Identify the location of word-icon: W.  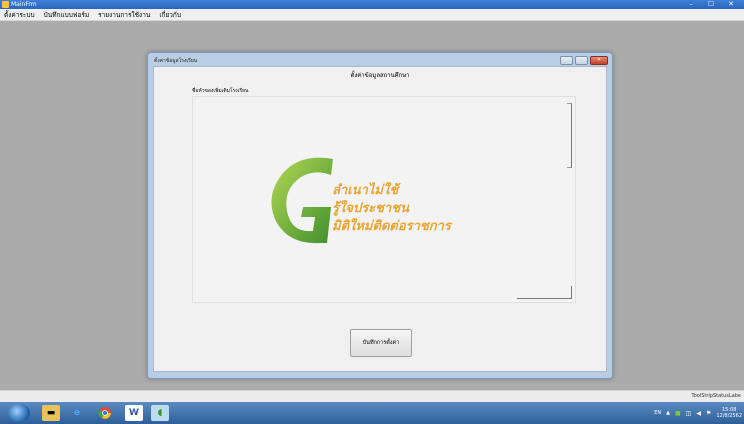
(134, 413).